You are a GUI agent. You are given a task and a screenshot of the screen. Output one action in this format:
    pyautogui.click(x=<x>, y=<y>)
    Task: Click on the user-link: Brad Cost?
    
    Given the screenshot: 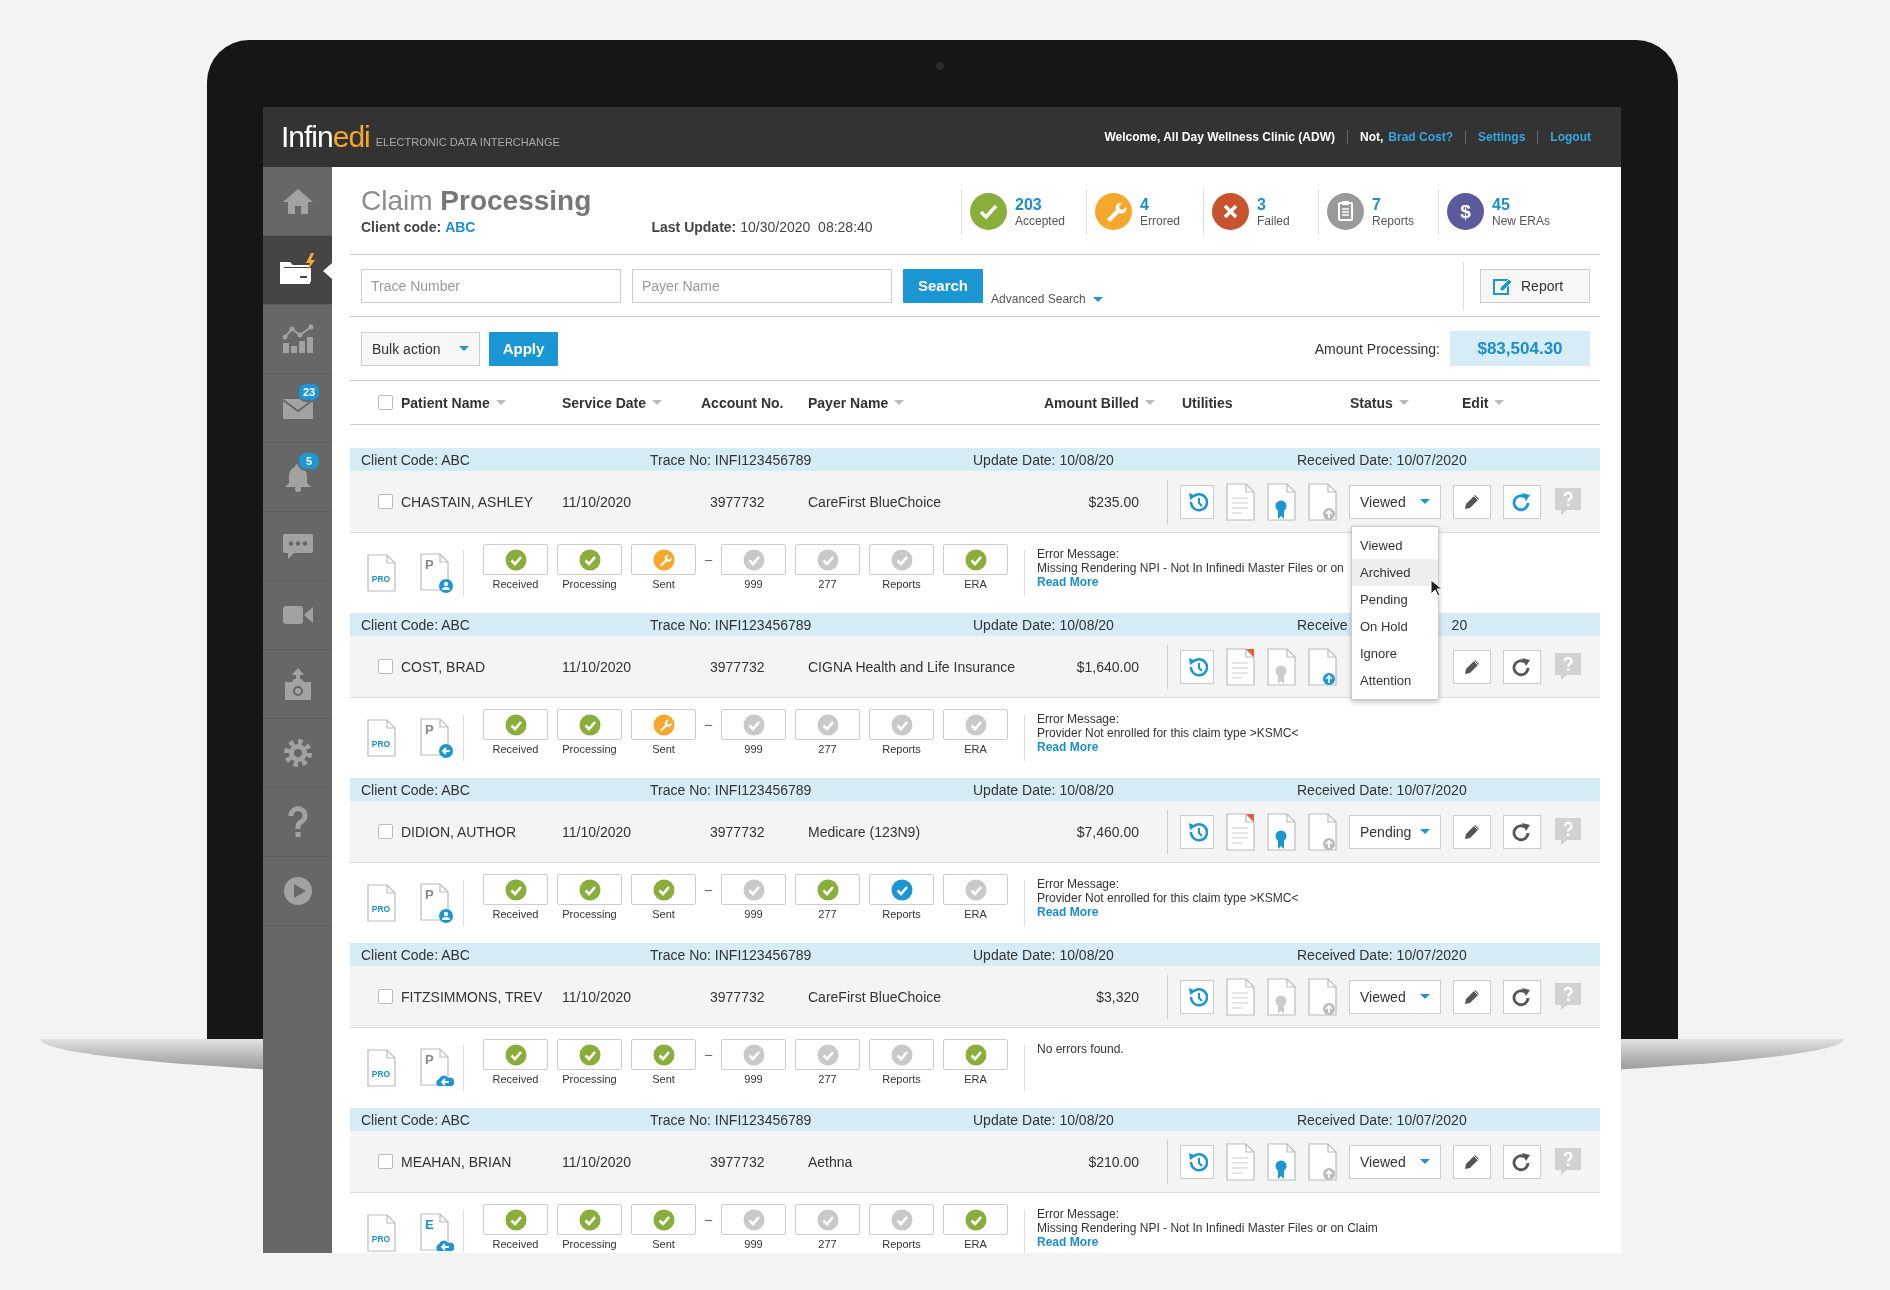 What is the action you would take?
    pyautogui.click(x=1420, y=137)
    